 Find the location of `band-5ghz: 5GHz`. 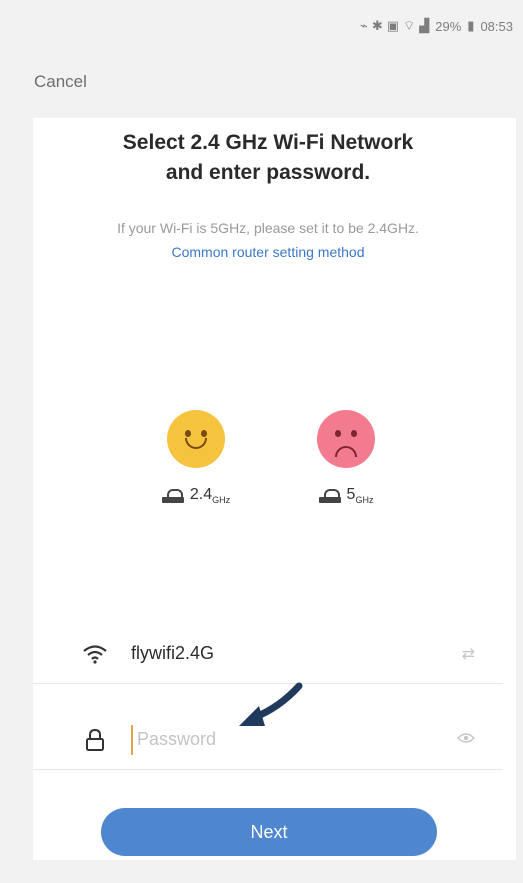

band-5ghz: 5GHz is located at coordinates (346, 457).